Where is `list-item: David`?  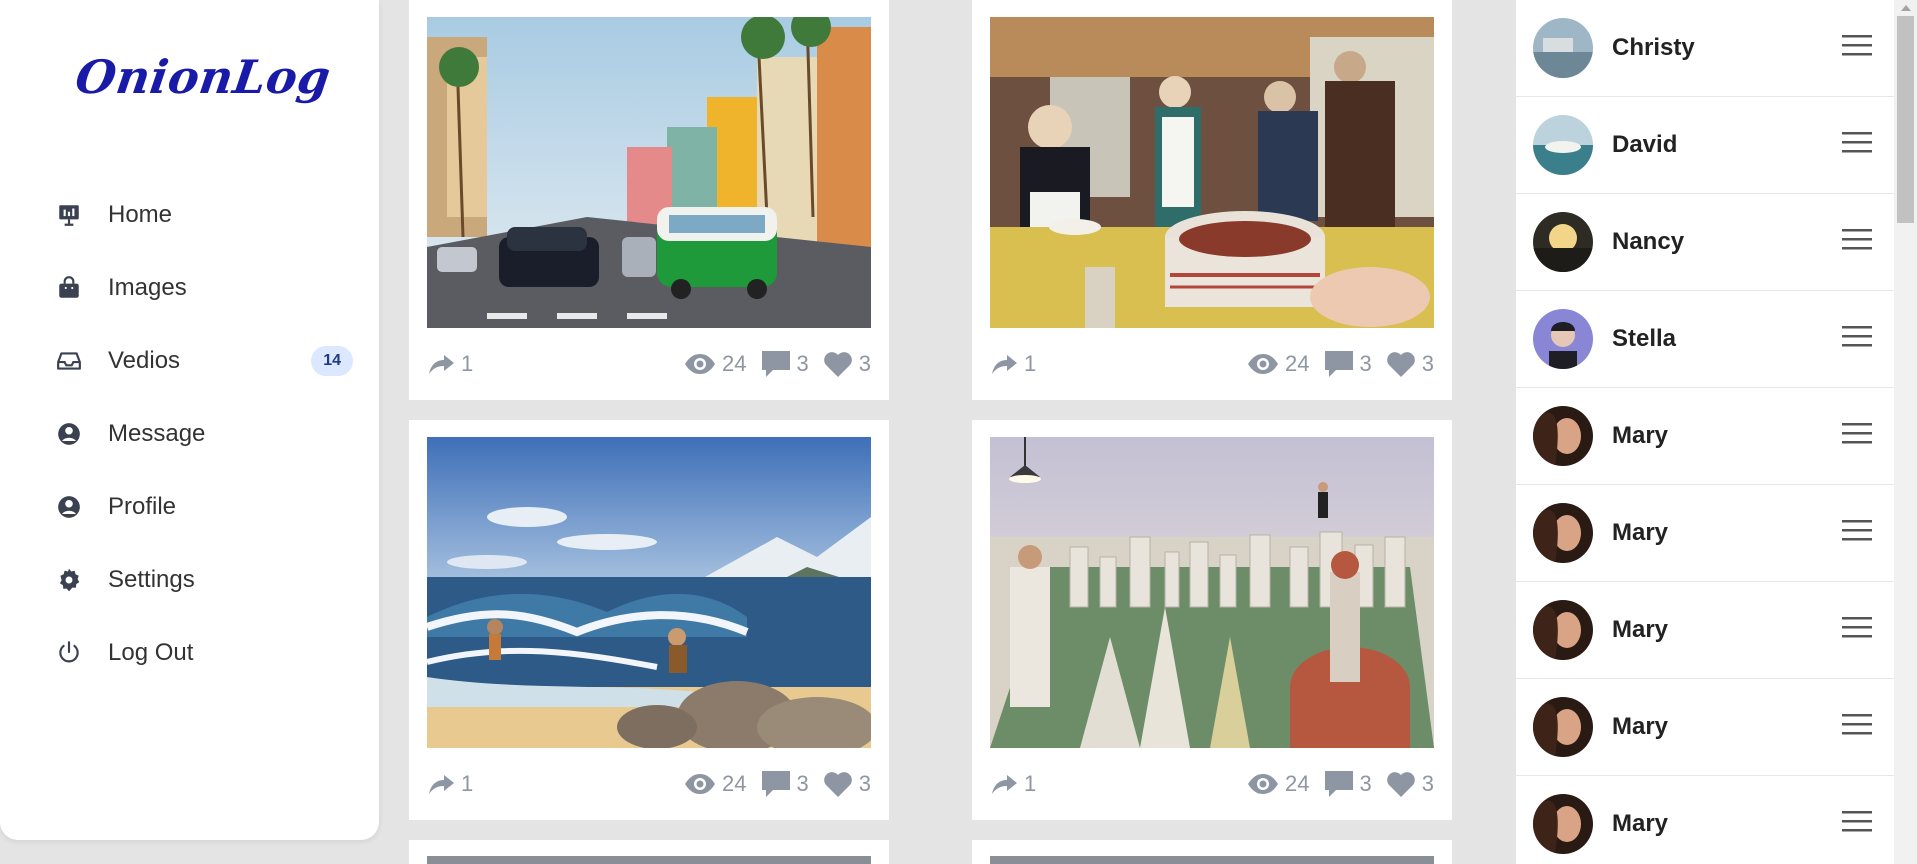
list-item: David is located at coordinates (1705, 145).